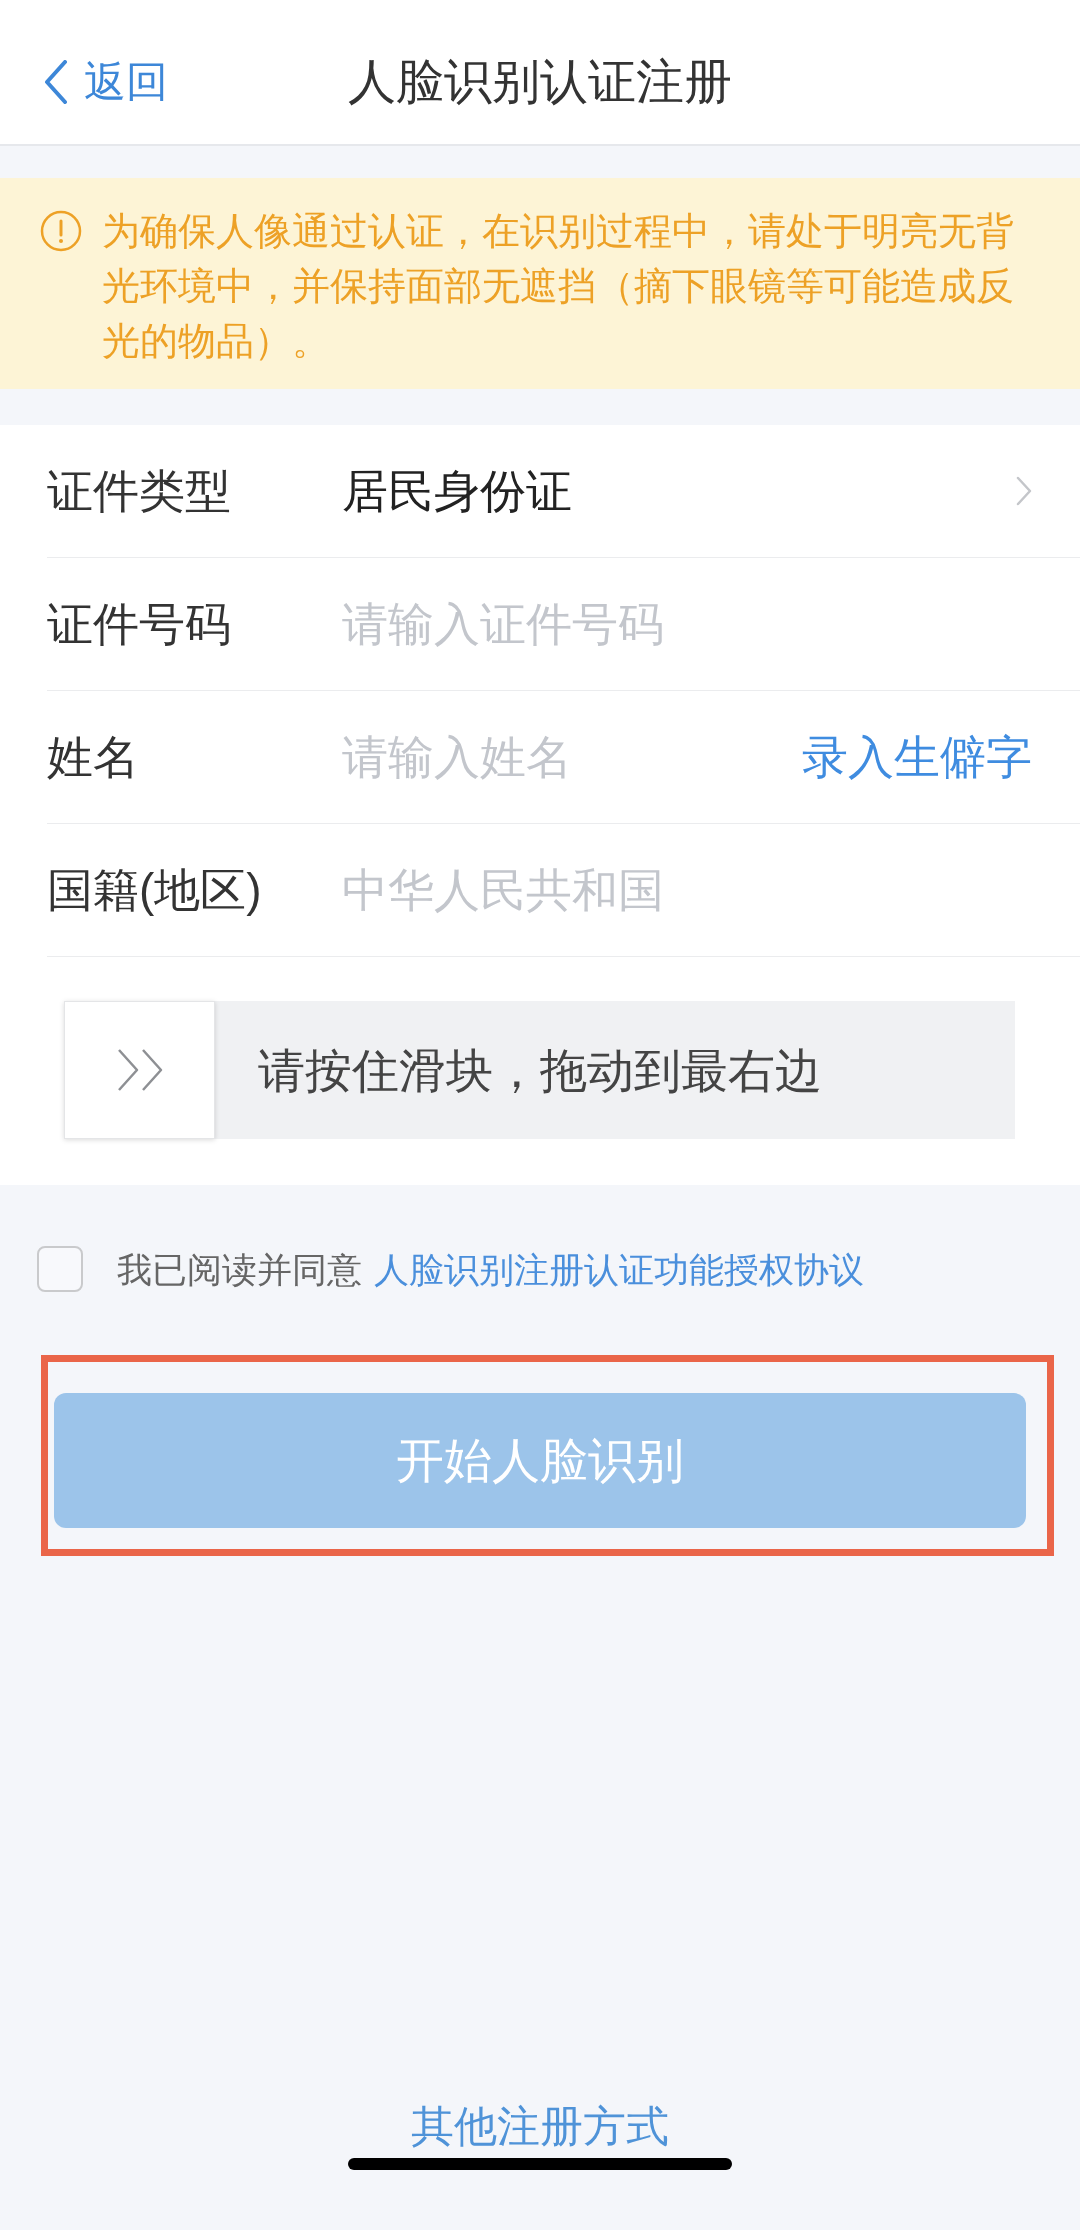 The image size is (1080, 2230). I want to click on double-chevron-icon, so click(139, 1070).